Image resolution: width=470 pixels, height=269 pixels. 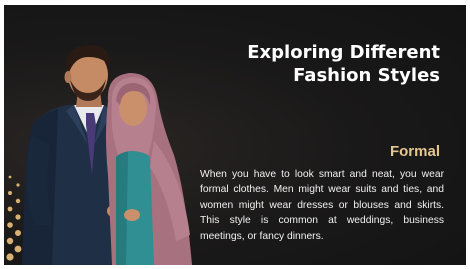 I want to click on slide-title: Exploring Different Fashion Styles, so click(x=343, y=64).